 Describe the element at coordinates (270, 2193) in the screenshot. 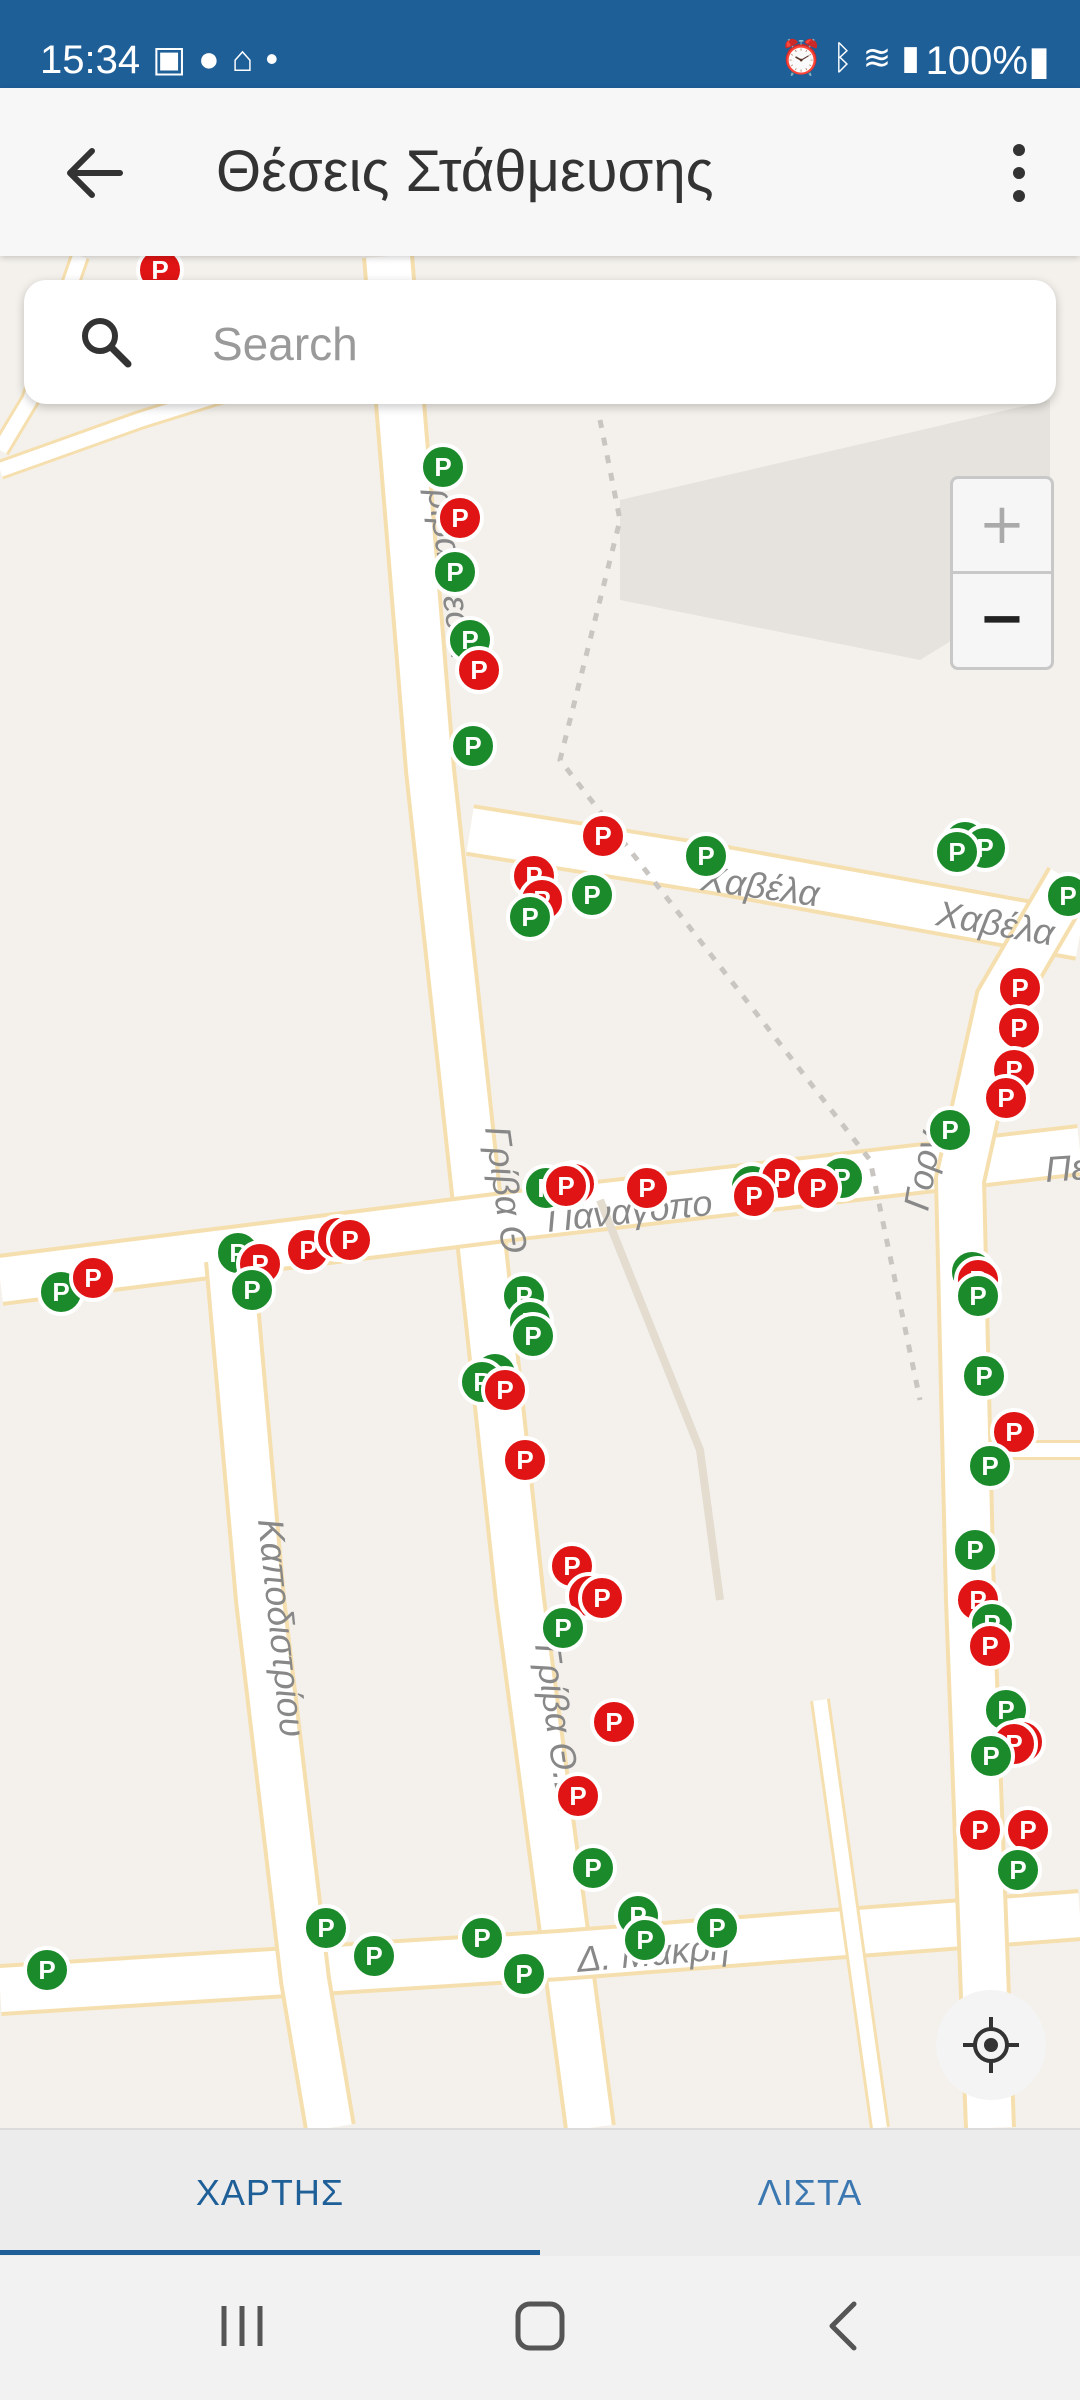

I see `tab-map: ΧΑΡΤΗΣ` at that location.